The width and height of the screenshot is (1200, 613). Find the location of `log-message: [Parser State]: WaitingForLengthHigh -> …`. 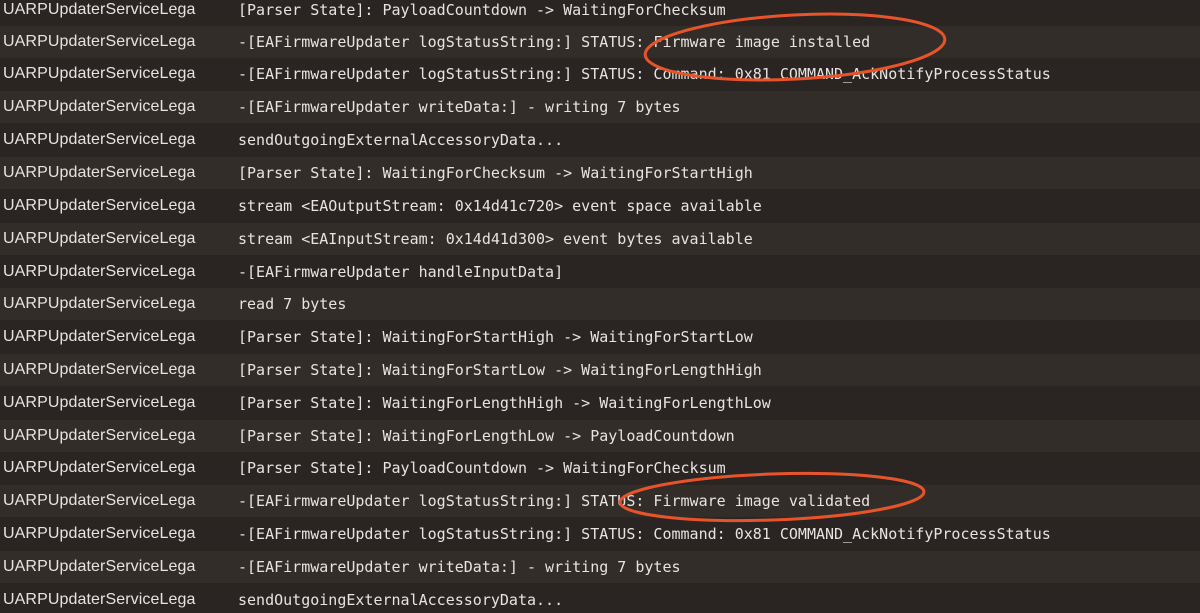

log-message: [Parser State]: WaitingForLengthHigh -> … is located at coordinates (504, 403).